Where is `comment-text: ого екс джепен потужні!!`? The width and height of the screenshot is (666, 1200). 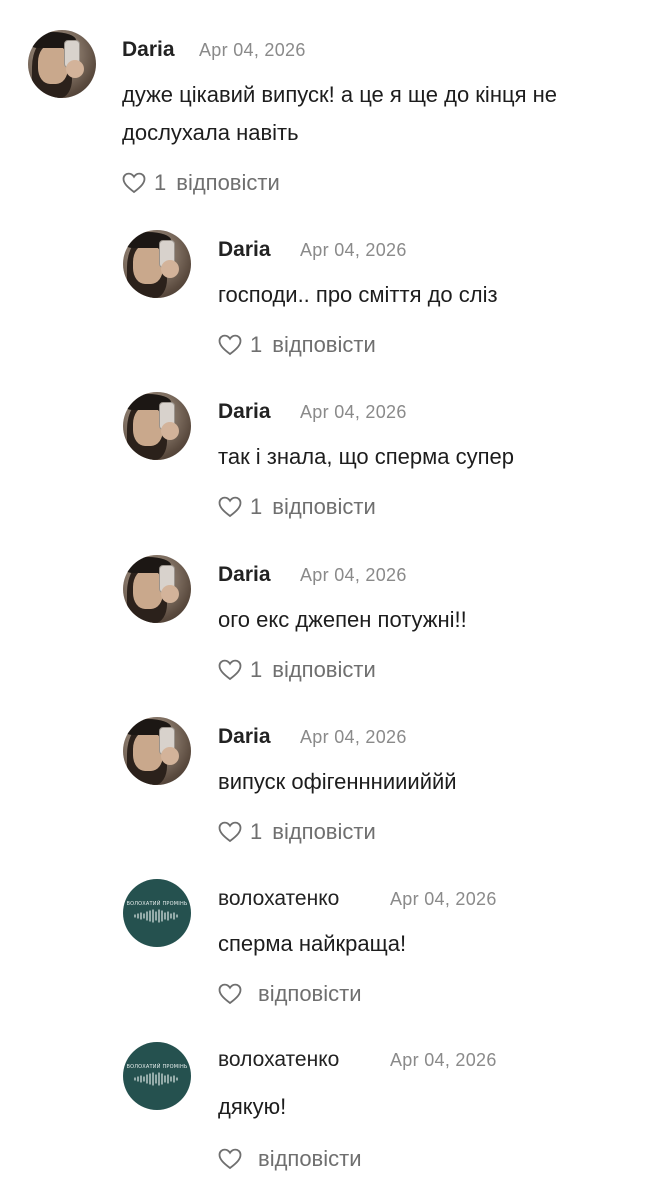 comment-text: ого екс джепен потужні!! is located at coordinates (438, 620).